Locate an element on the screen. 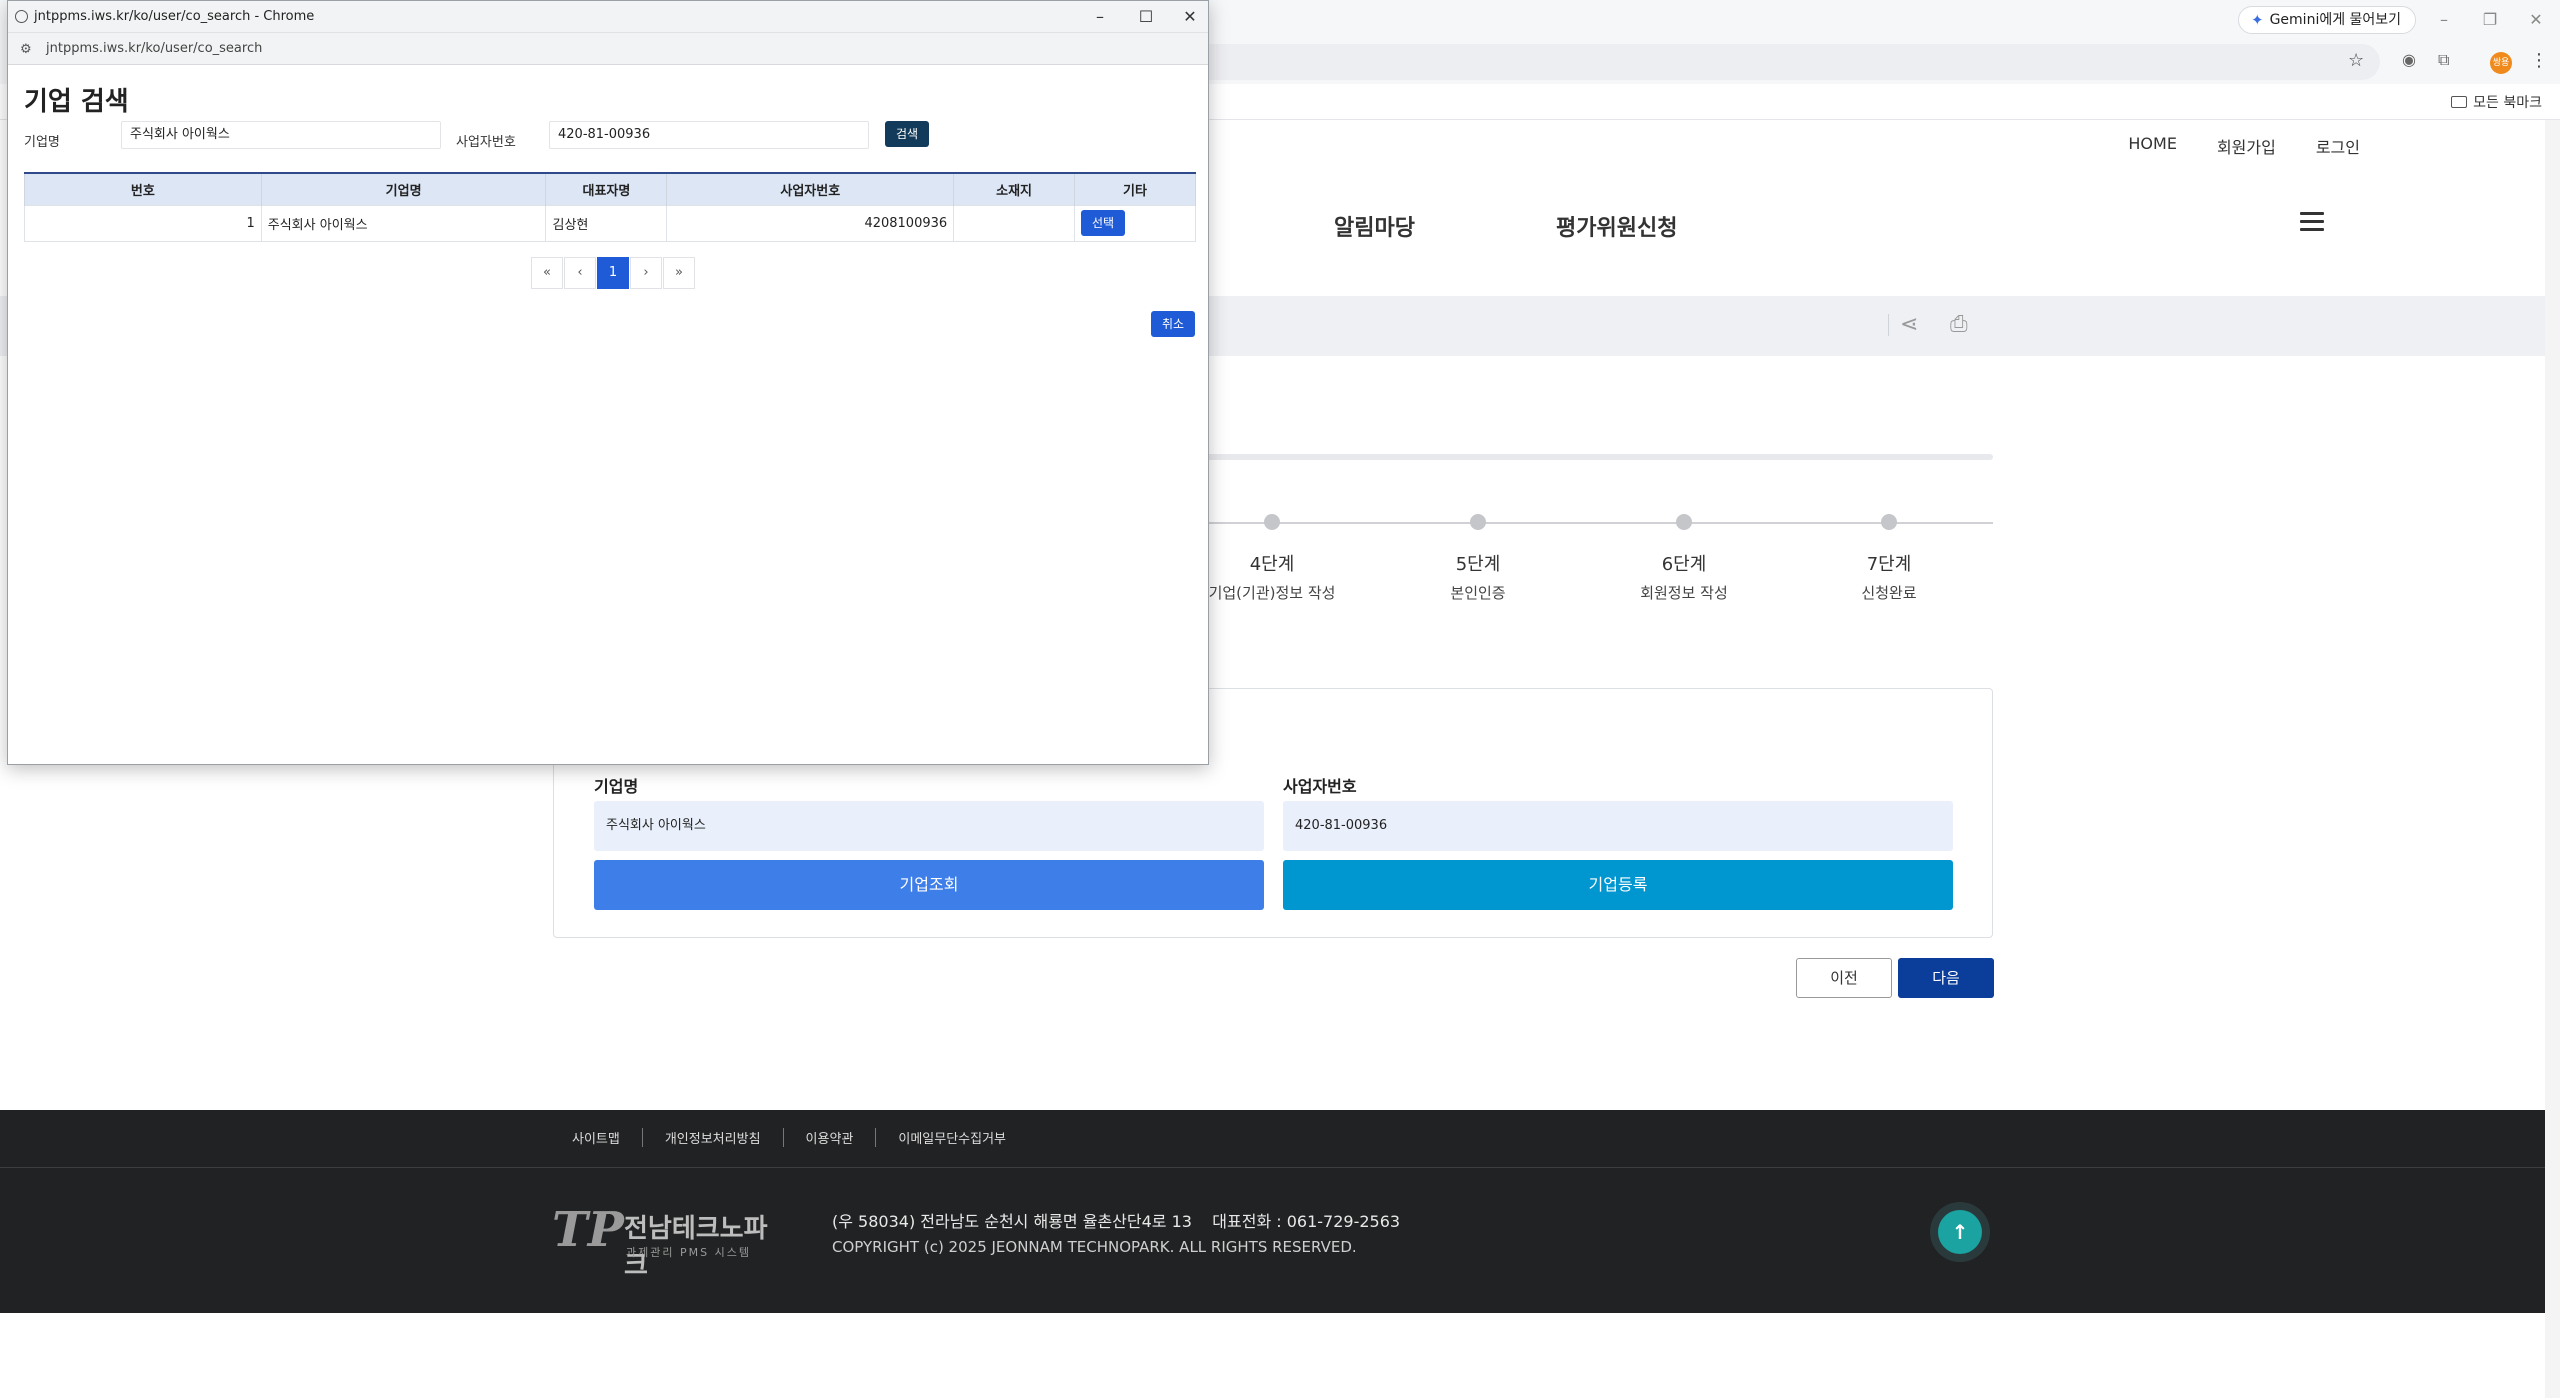 The height and width of the screenshot is (1398, 2560). footer-links: 사이트맵 개인정보처리방침 이용약관 이메일무단수집거부 is located at coordinates (800, 1137).